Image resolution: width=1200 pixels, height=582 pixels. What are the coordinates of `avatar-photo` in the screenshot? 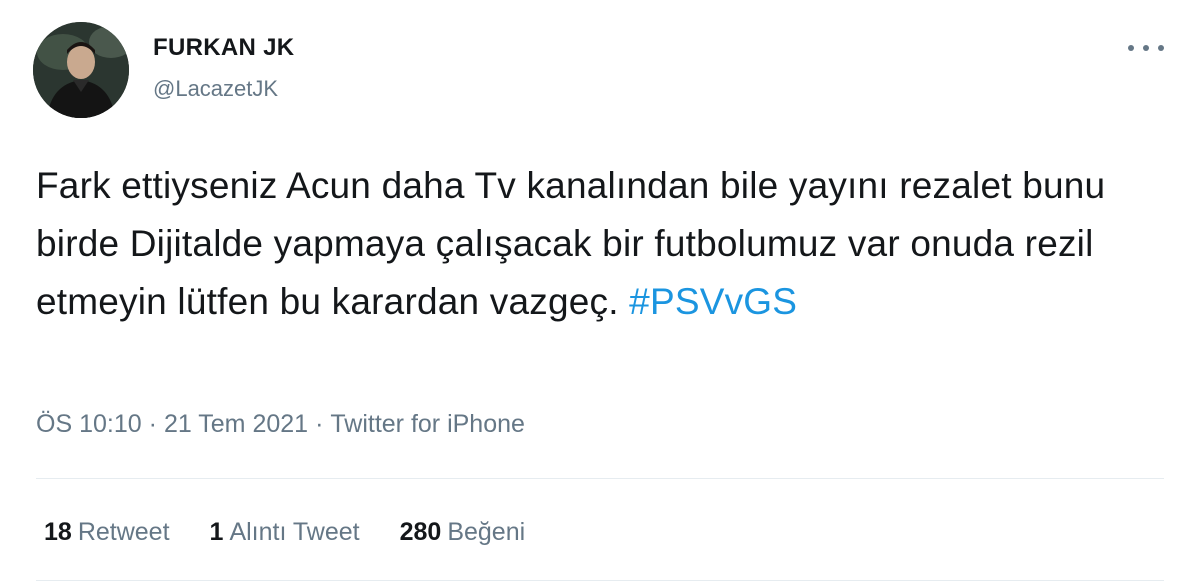 It's located at (81, 70).